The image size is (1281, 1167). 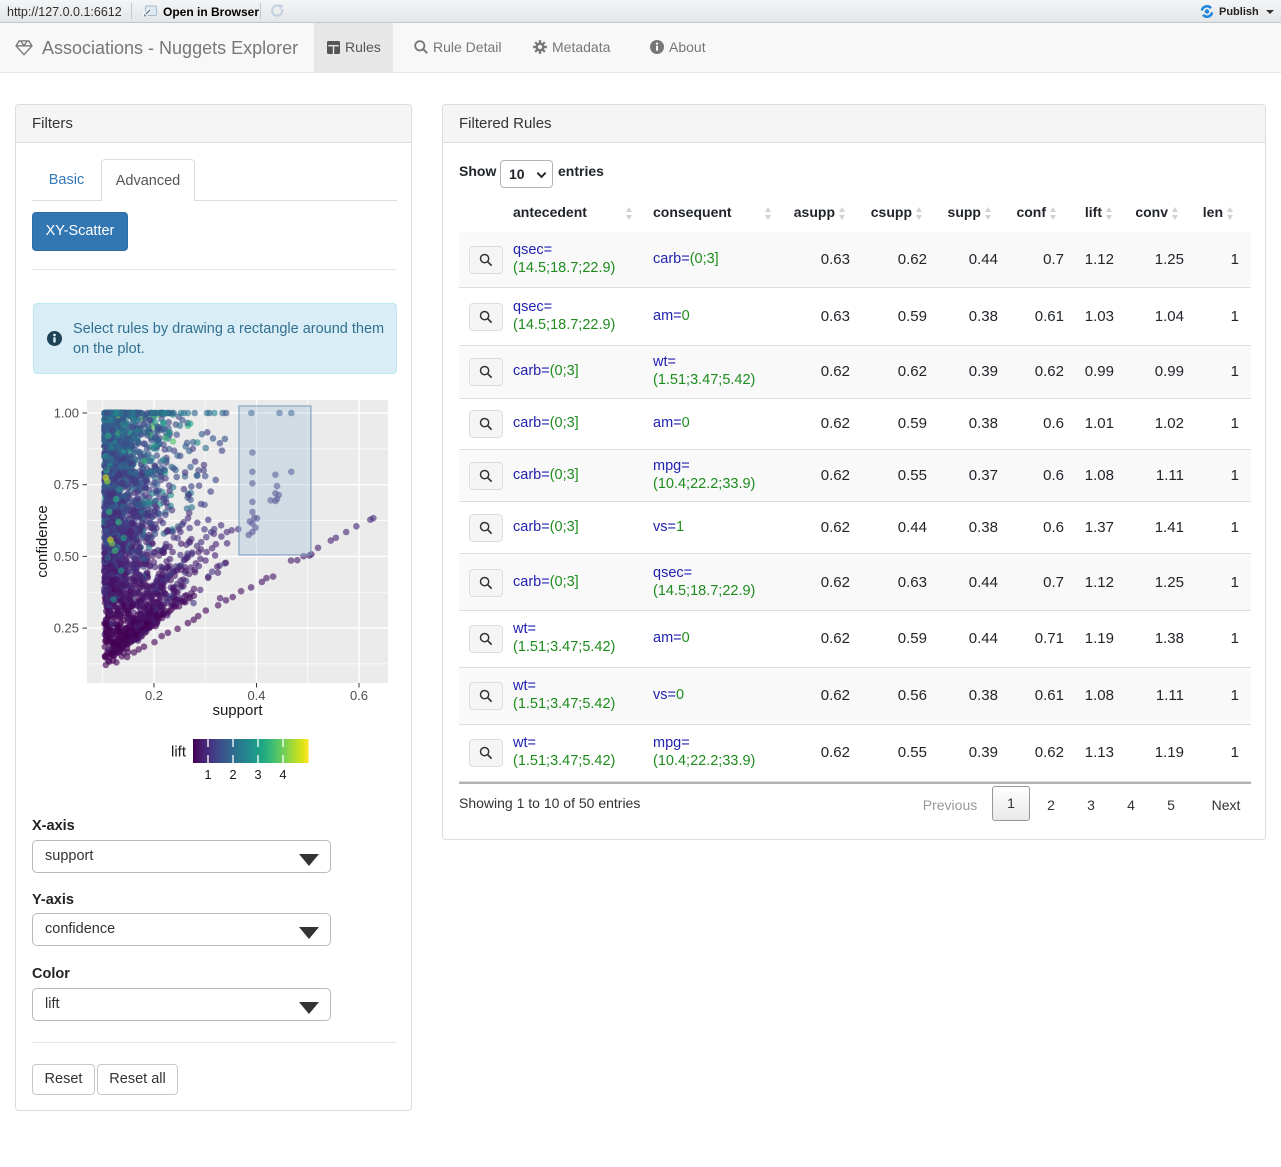 What do you see at coordinates (154, 695) in the screenshot?
I see `svg-text: 0.2` at bounding box center [154, 695].